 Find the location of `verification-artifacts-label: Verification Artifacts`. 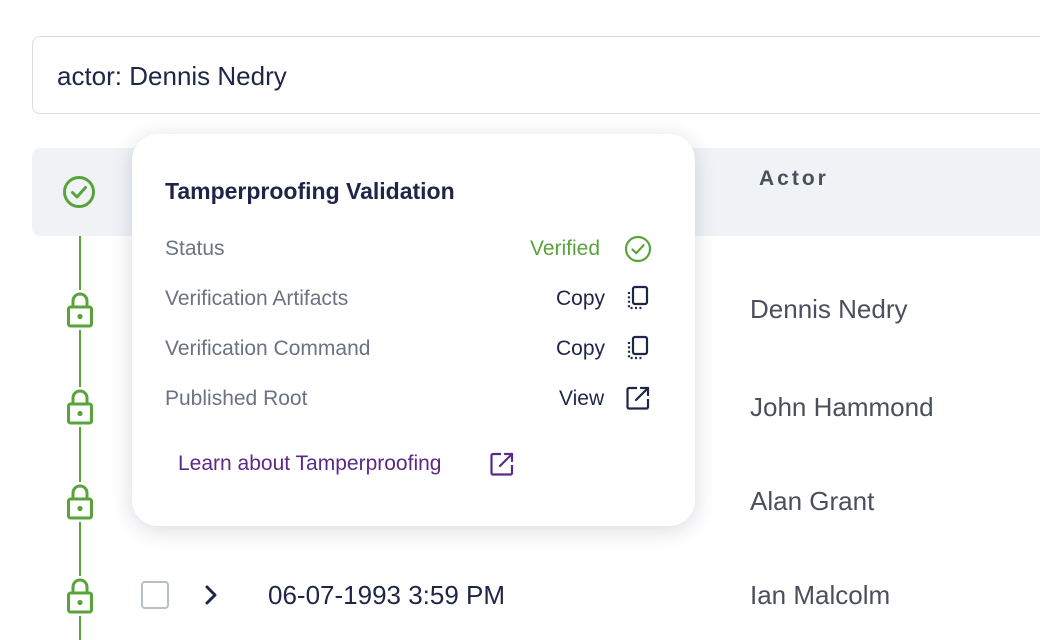

verification-artifacts-label: Verification Artifacts is located at coordinates (257, 298).